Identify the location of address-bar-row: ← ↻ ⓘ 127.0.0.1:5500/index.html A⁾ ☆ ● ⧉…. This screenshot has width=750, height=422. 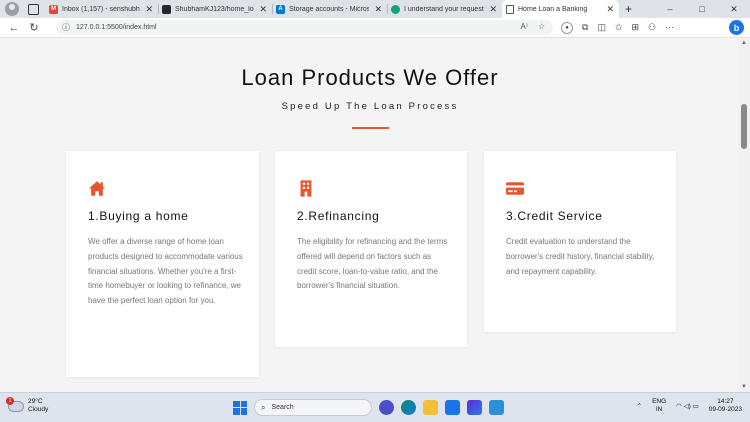
(375, 28).